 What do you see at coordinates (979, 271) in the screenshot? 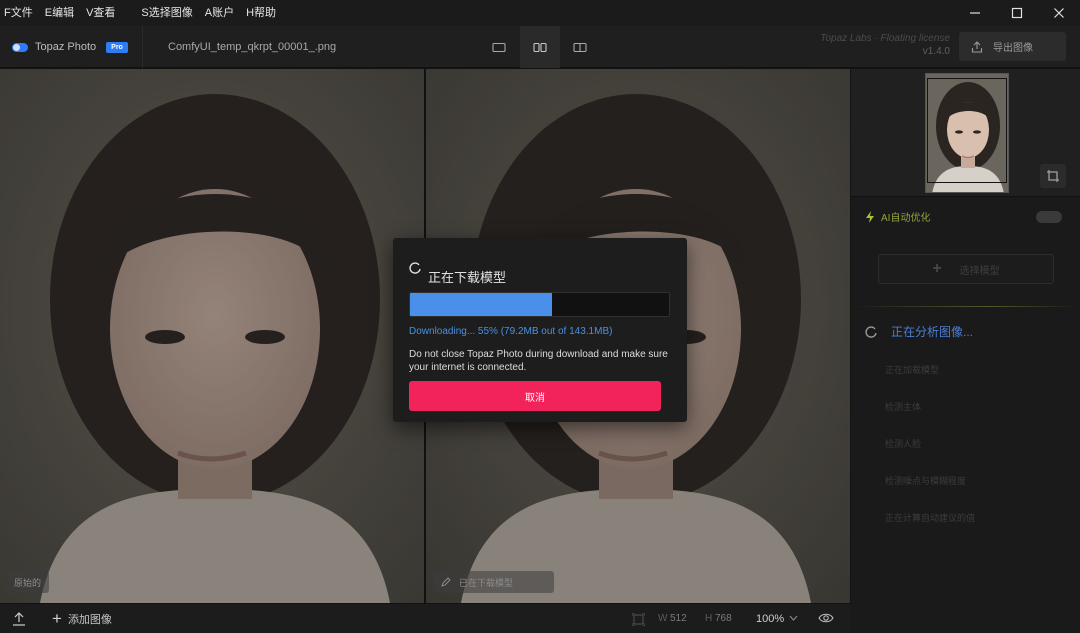
I see `select-model-label: 选择模型` at bounding box center [979, 271].